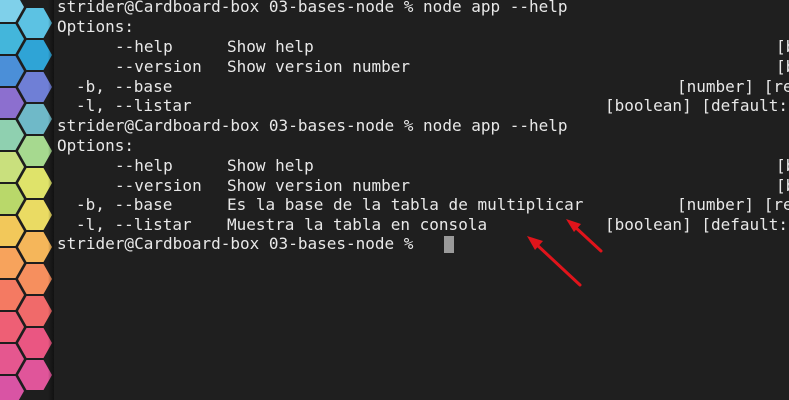 This screenshot has height=400, width=789. Describe the element at coordinates (357, 224) in the screenshot. I see `option-description: Muestra la tabla en consola` at that location.